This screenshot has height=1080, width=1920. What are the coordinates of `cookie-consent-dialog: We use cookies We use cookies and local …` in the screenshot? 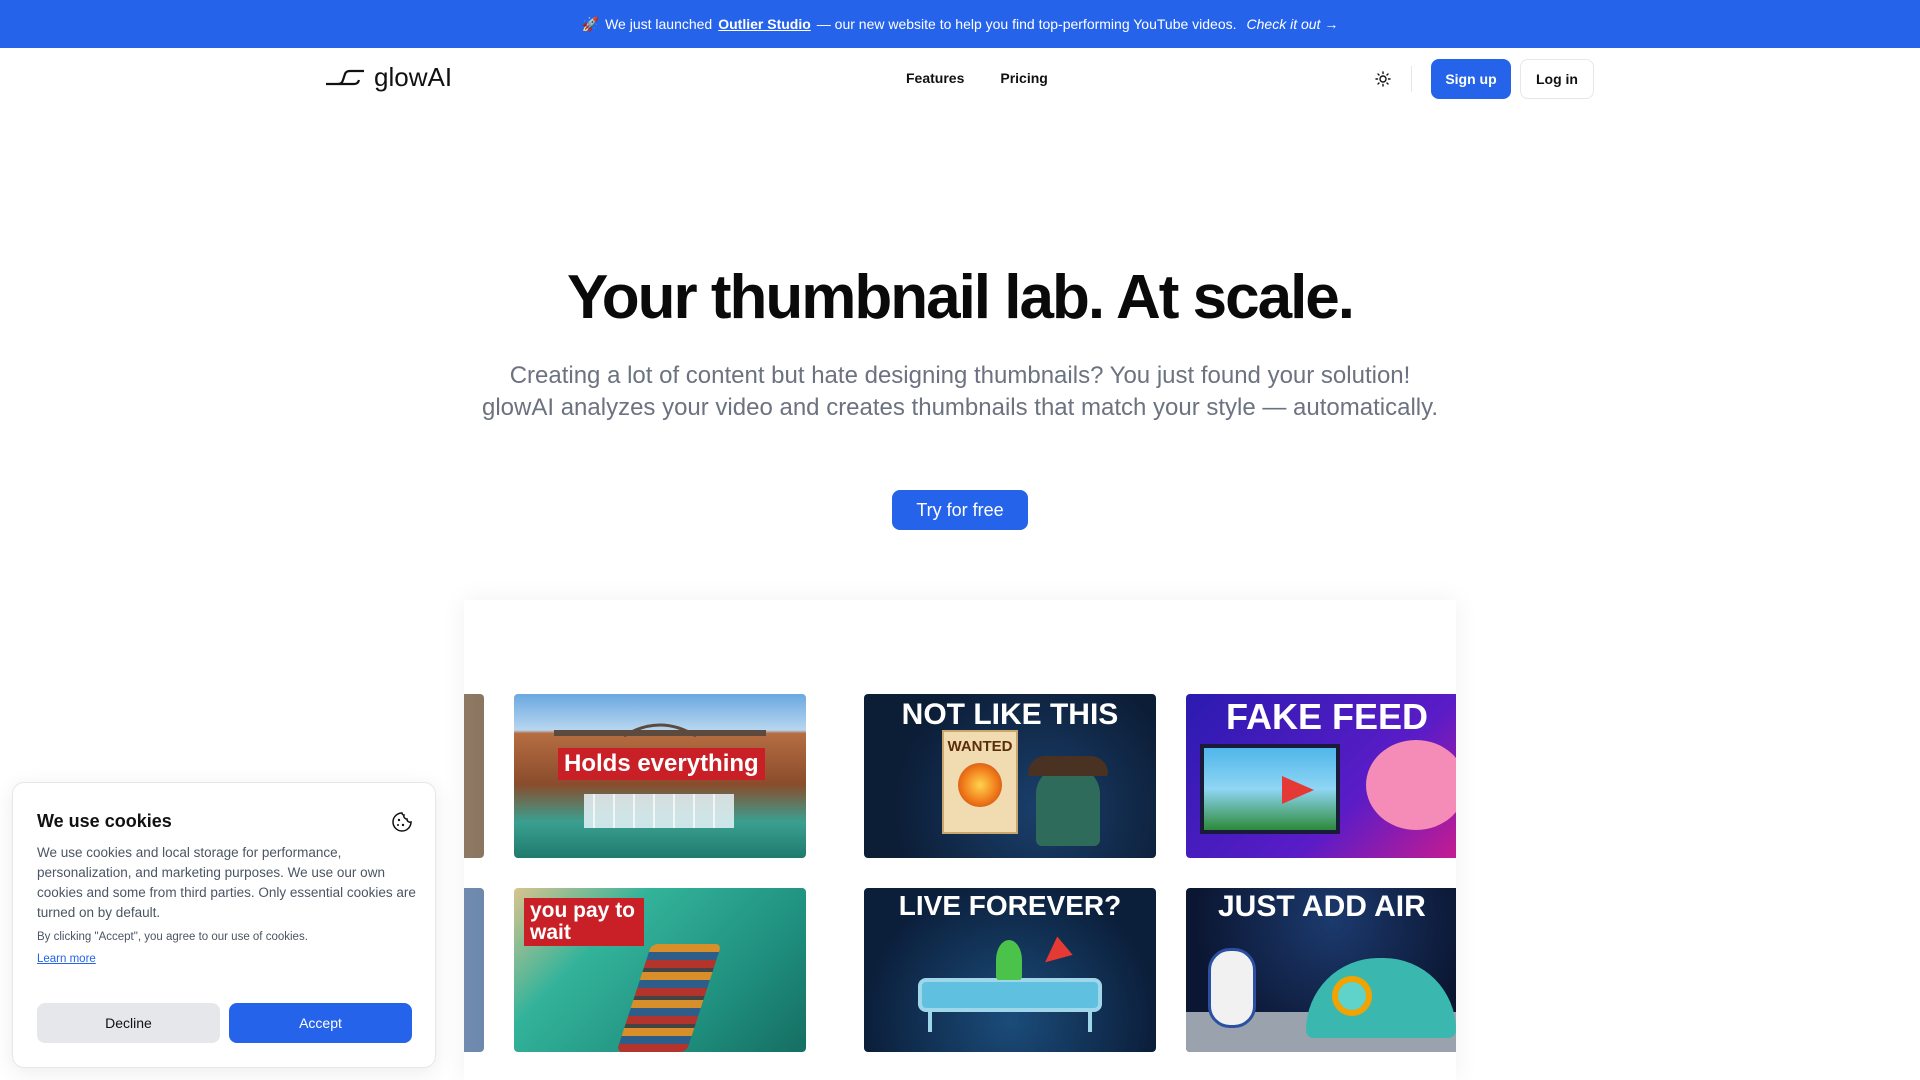 It's located at (224, 925).